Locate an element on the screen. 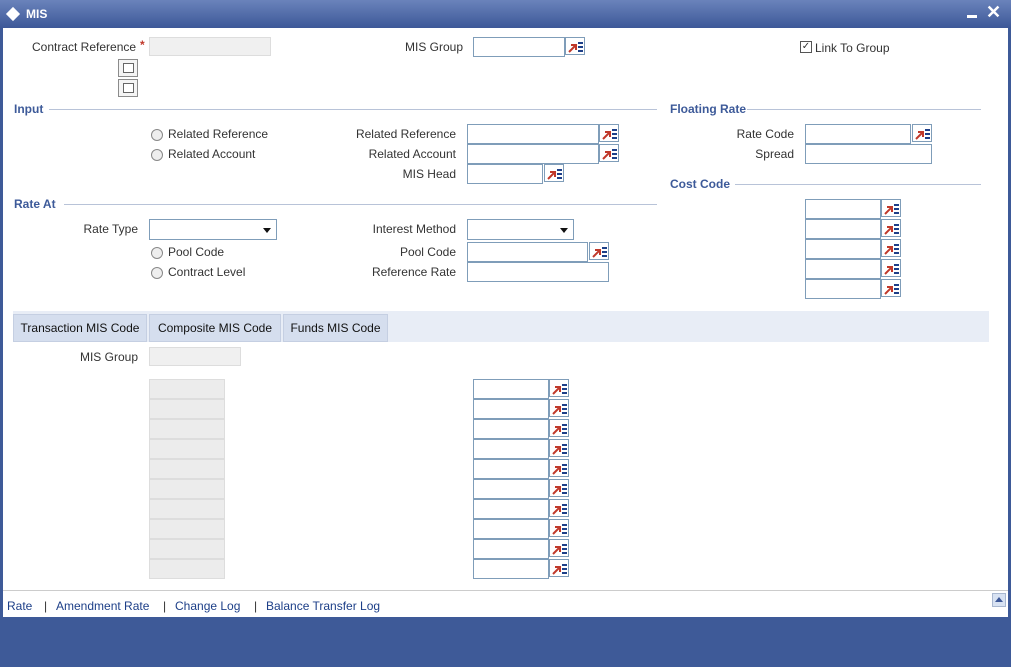 The width and height of the screenshot is (1011, 667). pool-code-lov-button is located at coordinates (599, 251).